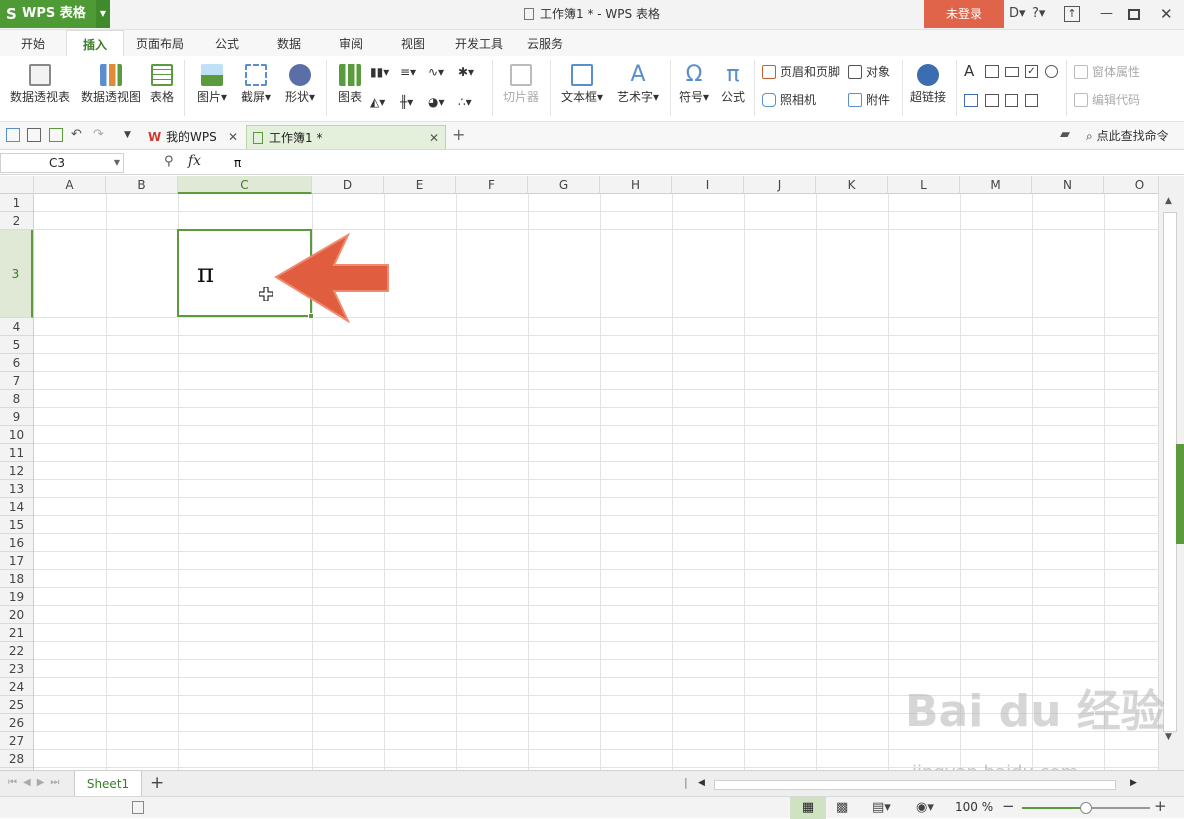  Describe the element at coordinates (16, 453) in the screenshot. I see `row-header: 11` at that location.